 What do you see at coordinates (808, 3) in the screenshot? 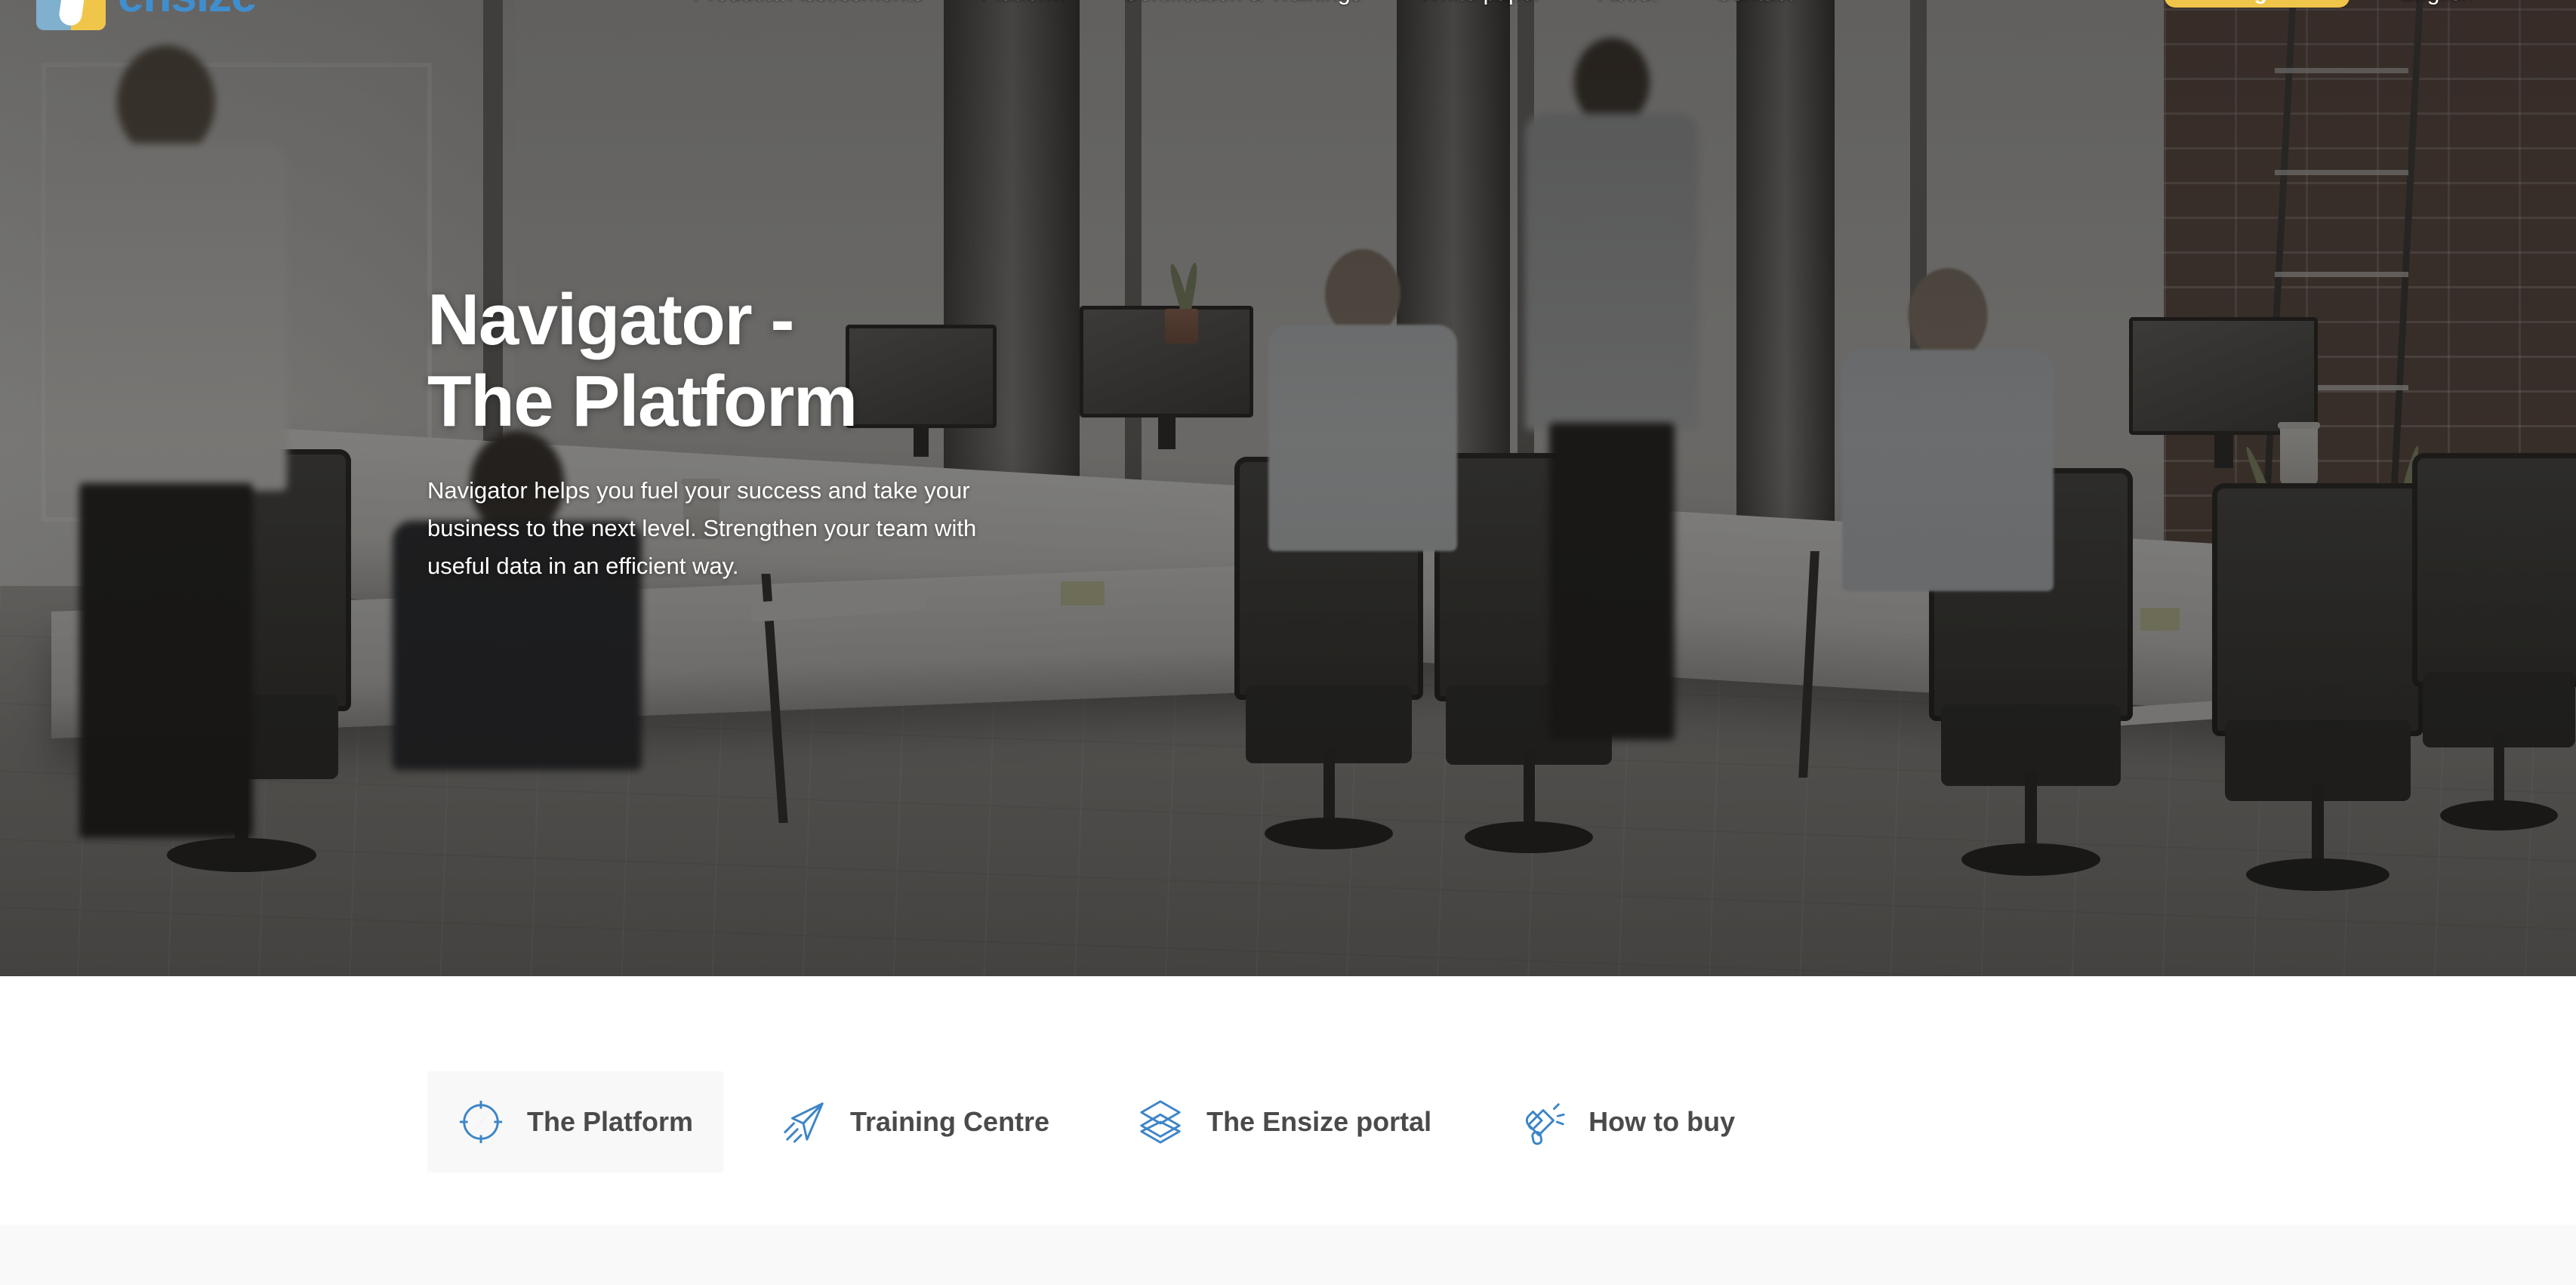
I see `nav-item-products-assessments: Products/Assessments` at bounding box center [808, 3].